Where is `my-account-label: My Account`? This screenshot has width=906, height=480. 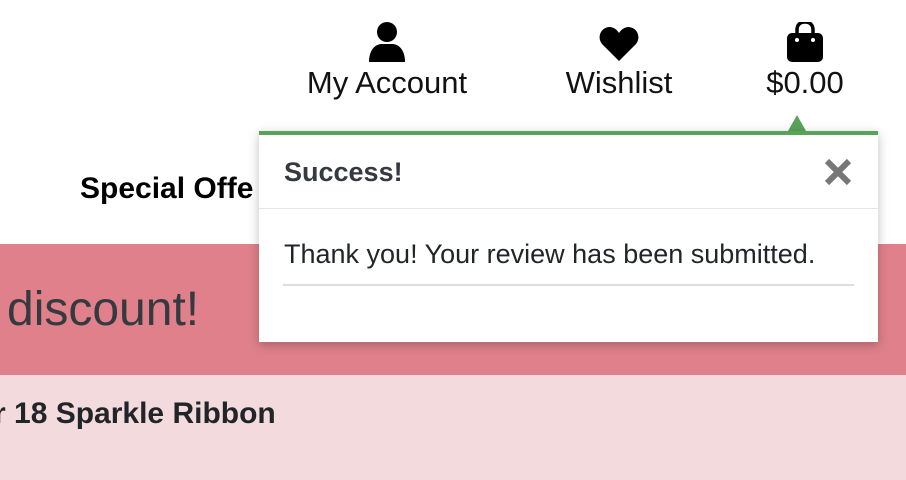 my-account-label: My Account is located at coordinates (387, 82).